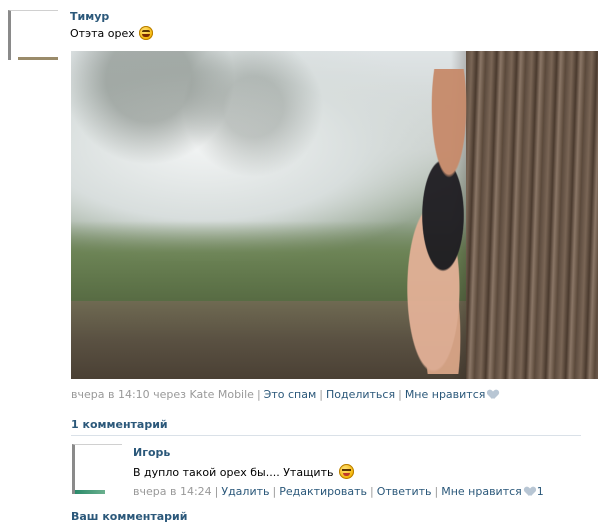 The height and width of the screenshot is (523, 604). What do you see at coordinates (119, 424) in the screenshot?
I see `comments-count: 1 комментарий` at bounding box center [119, 424].